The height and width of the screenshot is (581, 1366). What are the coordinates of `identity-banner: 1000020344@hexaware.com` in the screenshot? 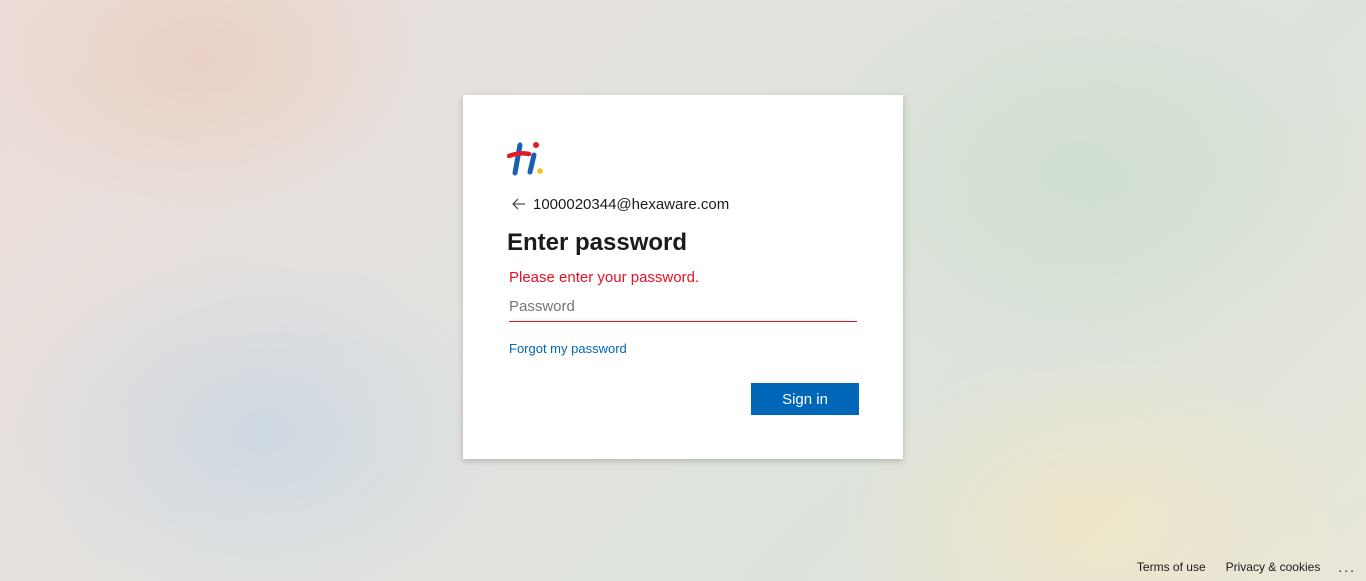 It's located at (619, 204).